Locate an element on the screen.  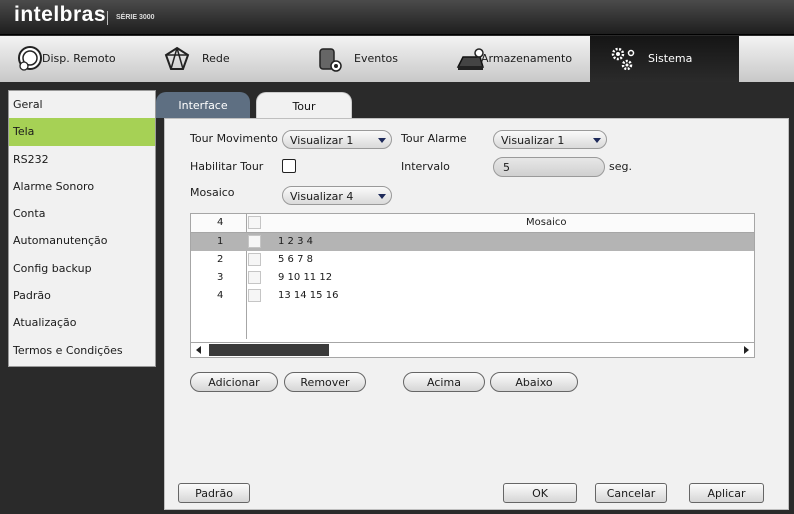
header-mosaico: Mosaico is located at coordinates (546, 222).